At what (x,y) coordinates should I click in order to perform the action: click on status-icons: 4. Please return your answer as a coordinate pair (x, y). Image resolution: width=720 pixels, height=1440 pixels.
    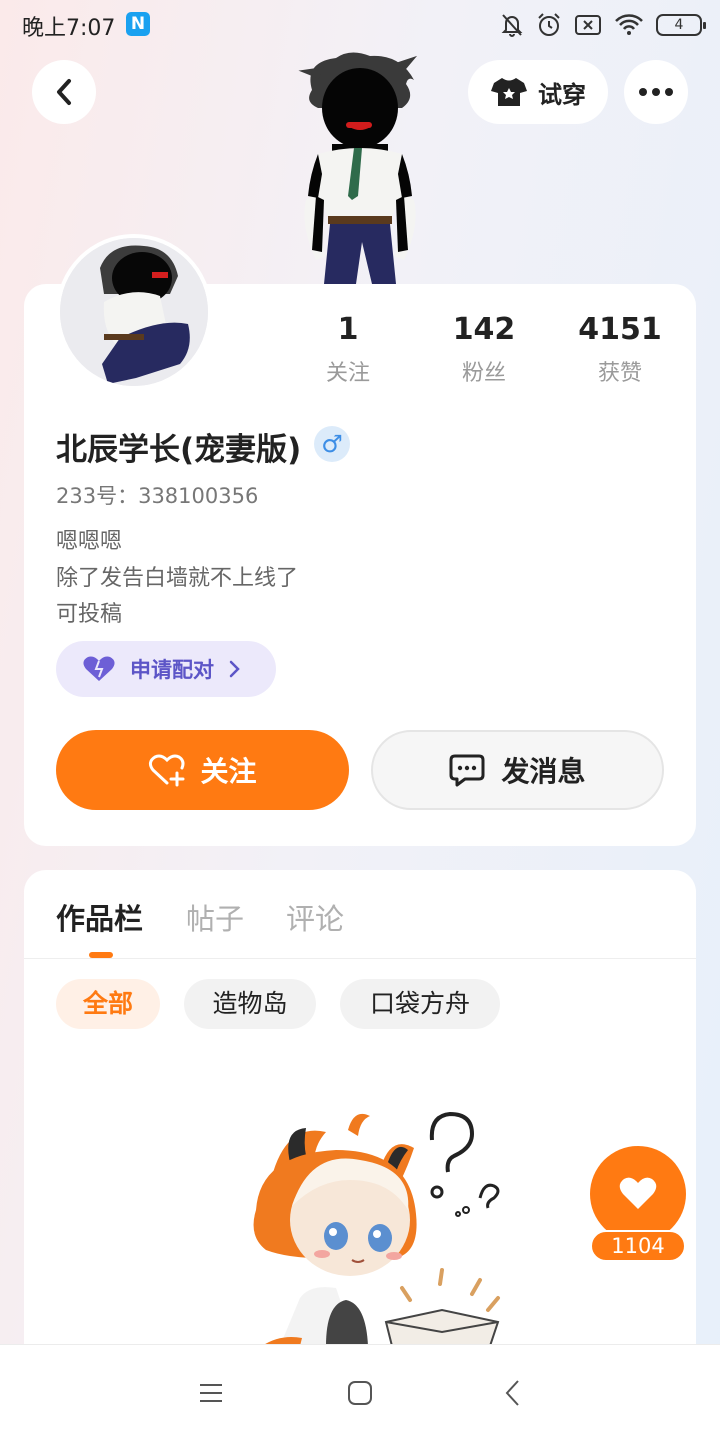
    Looking at the image, I should click on (603, 25).